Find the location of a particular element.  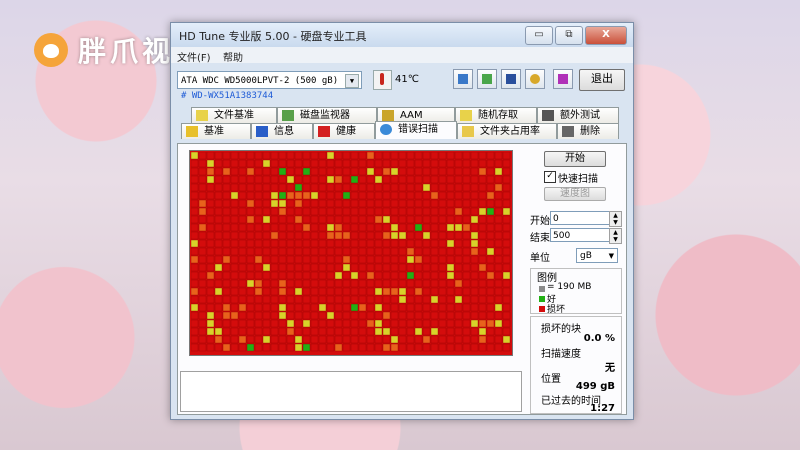

end-spinner: ▲ ▼ is located at coordinates (615, 236).